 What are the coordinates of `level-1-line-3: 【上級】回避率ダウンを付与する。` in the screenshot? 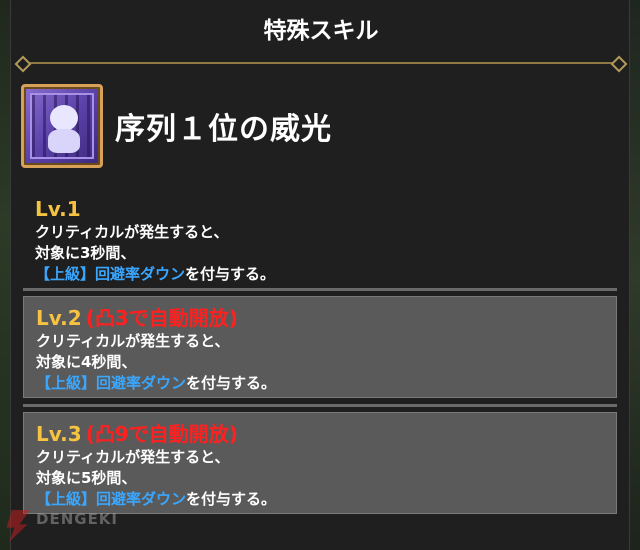 It's located at (320, 274).